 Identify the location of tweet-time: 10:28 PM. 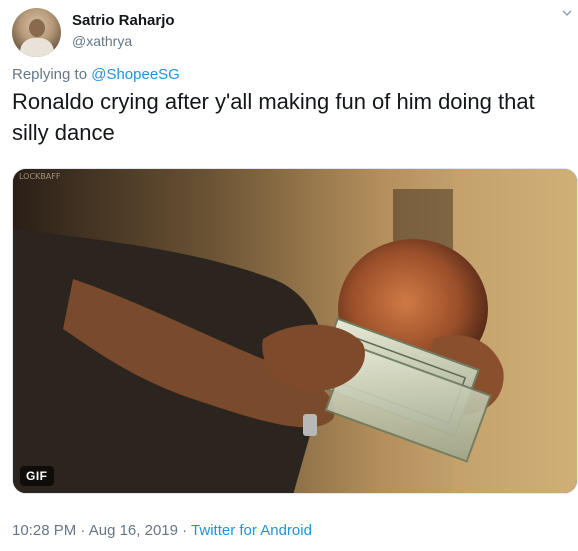
(44, 530).